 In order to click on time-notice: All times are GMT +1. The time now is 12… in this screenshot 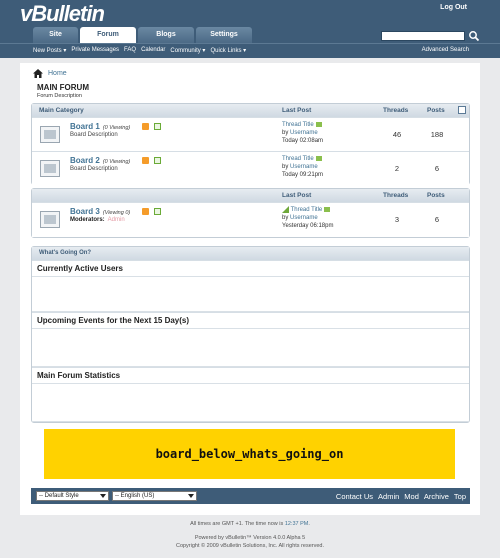, I will do `click(250, 524)`.